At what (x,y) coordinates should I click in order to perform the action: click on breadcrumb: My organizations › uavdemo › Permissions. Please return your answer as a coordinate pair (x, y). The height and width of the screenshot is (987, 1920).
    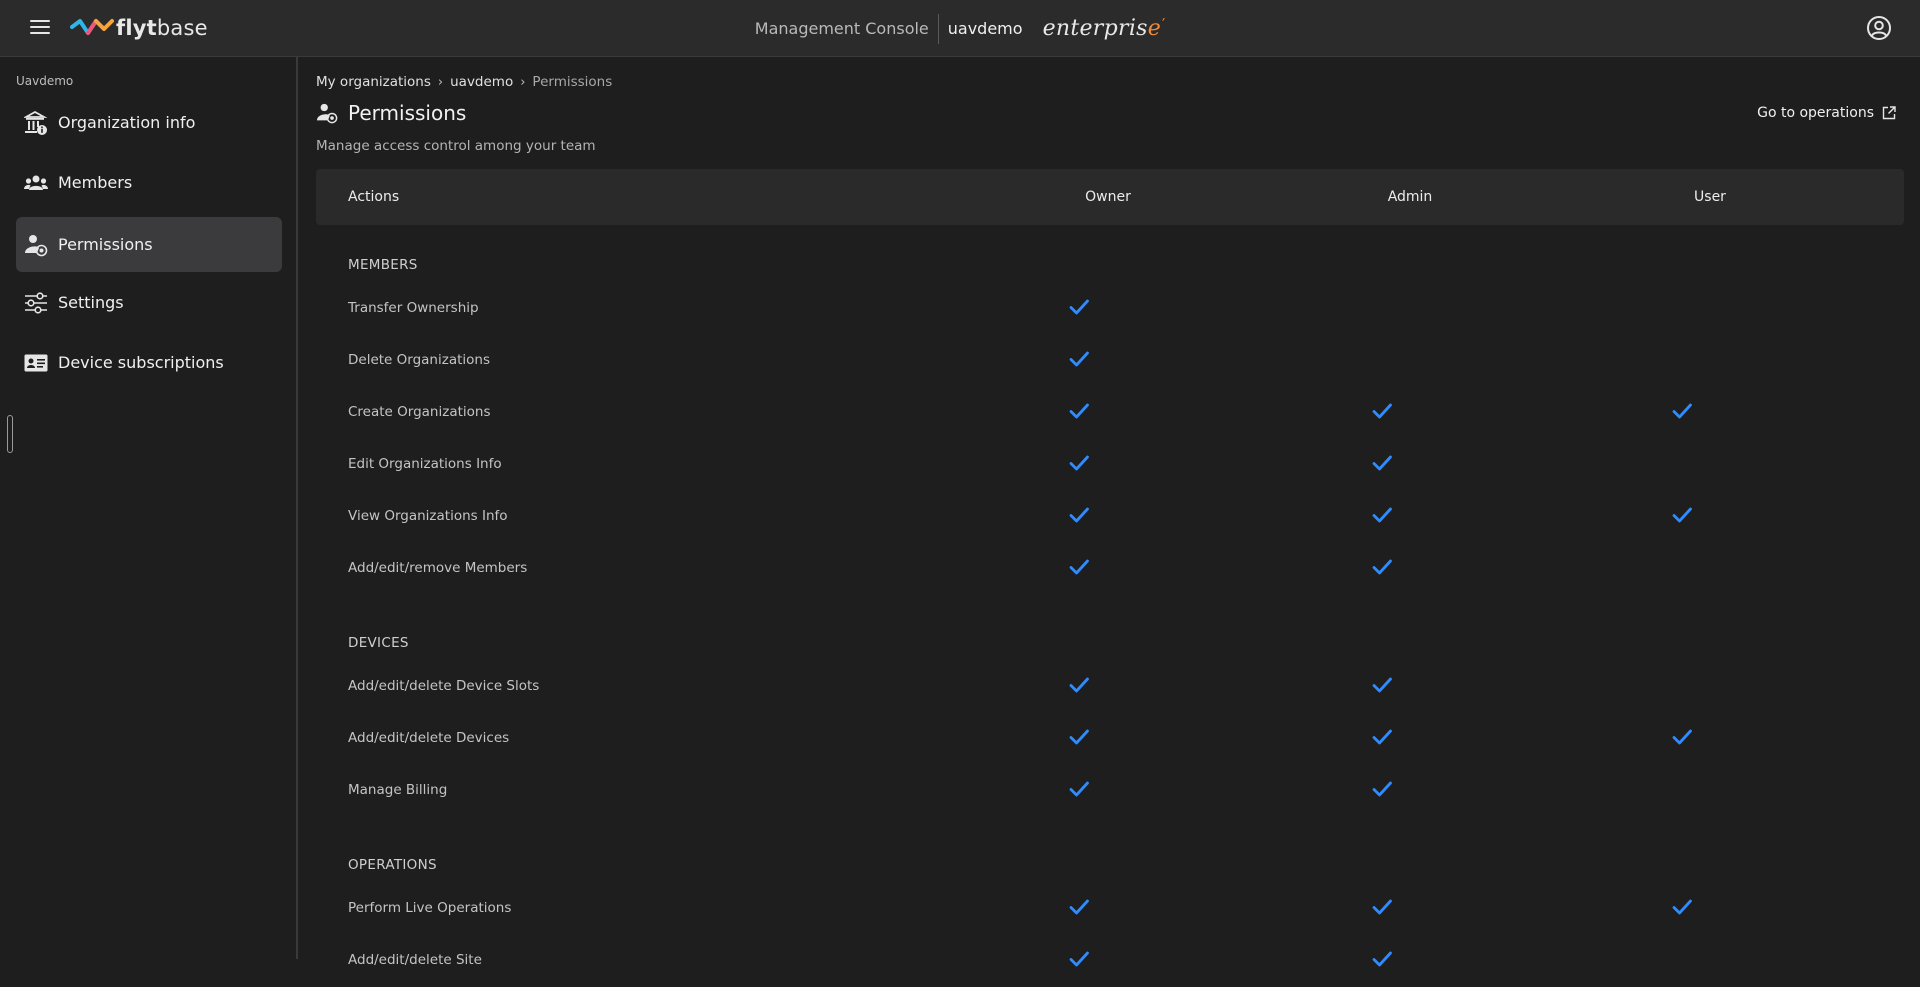
    Looking at the image, I should click on (464, 82).